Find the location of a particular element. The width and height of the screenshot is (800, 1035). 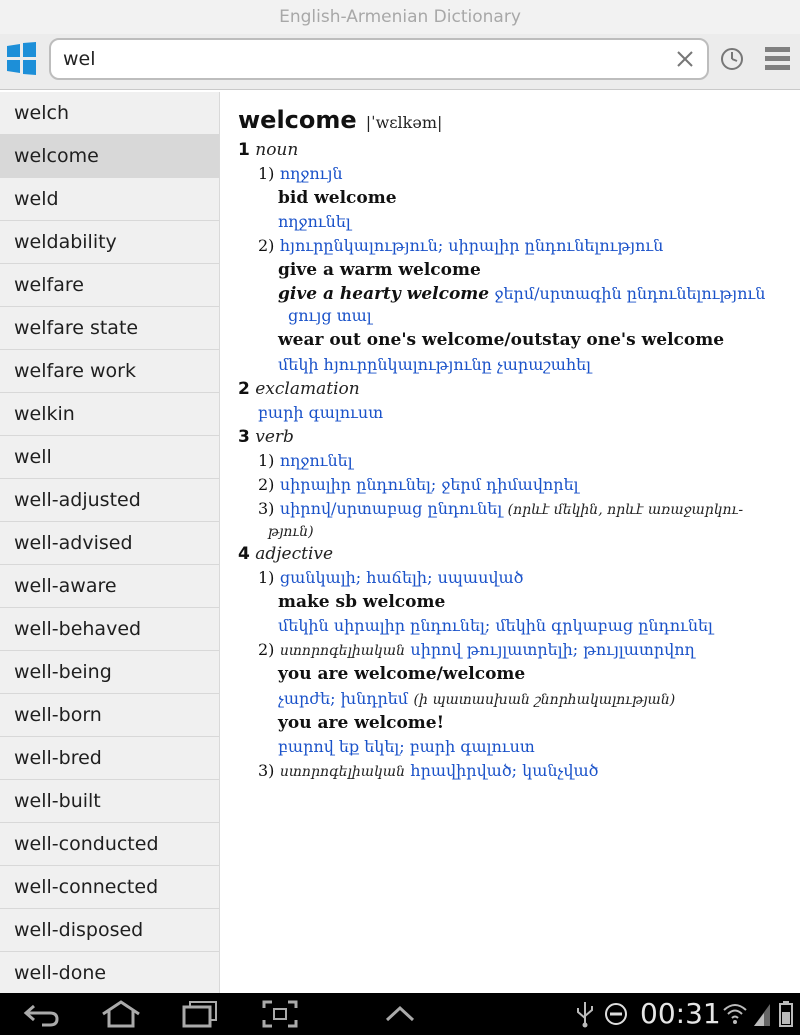

translation-link: ողջույն is located at coordinates (311, 173).